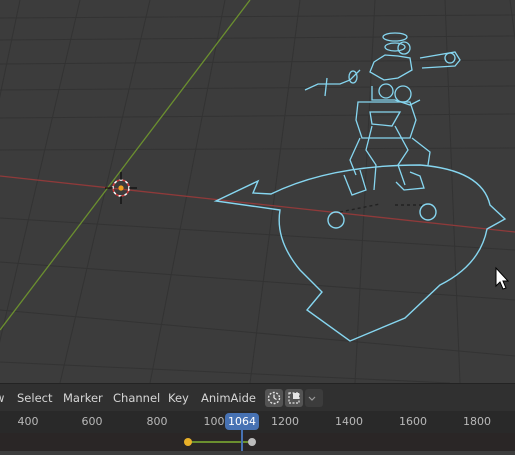 This screenshot has height=455, width=515. Describe the element at coordinates (285, 421) in the screenshot. I see `ruler-tick: 1200` at that location.